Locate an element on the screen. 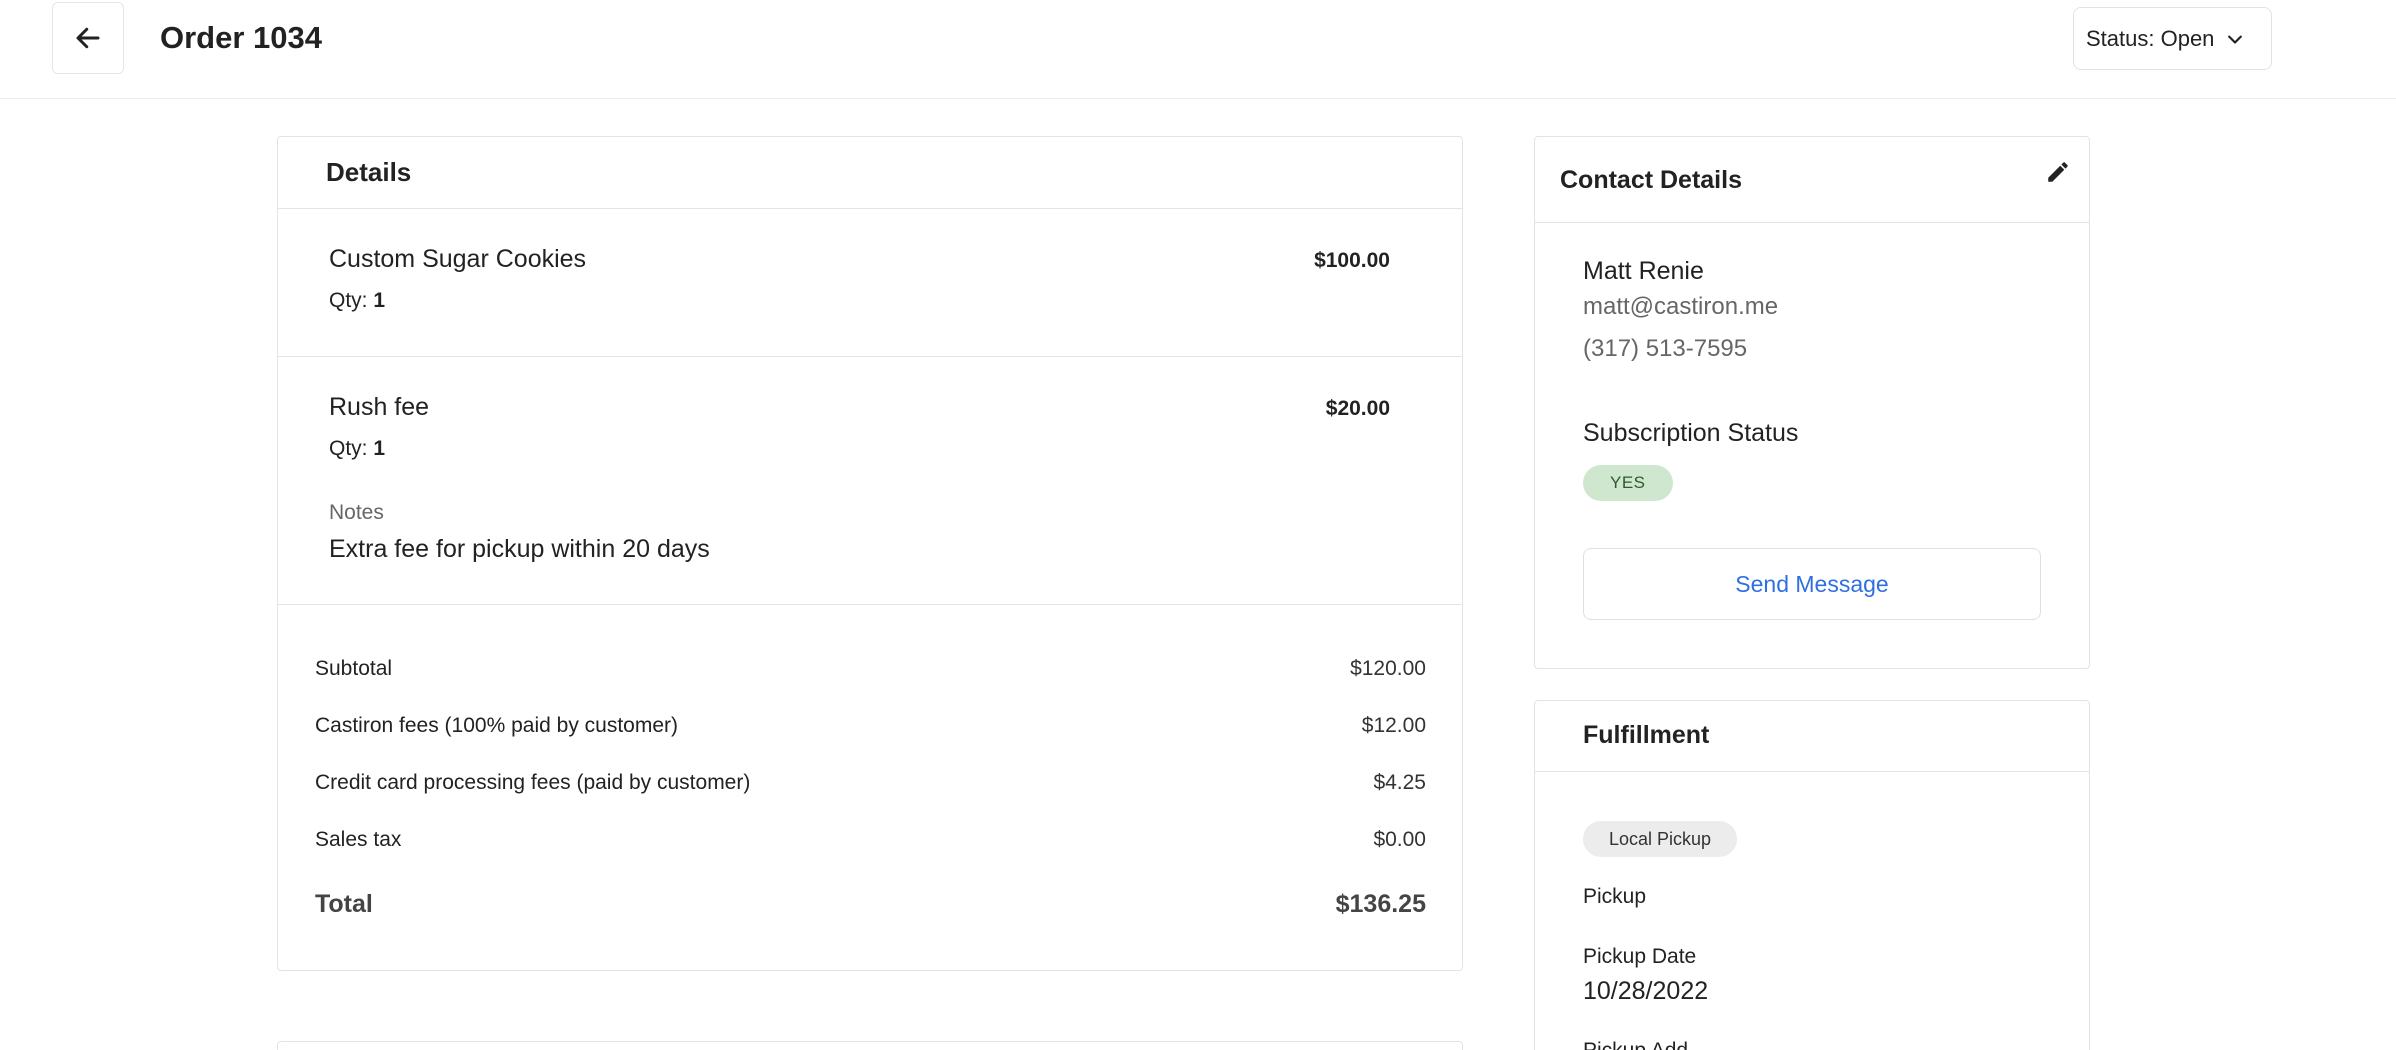  fulfillment-method-badge: Local Pickup is located at coordinates (1660, 839).